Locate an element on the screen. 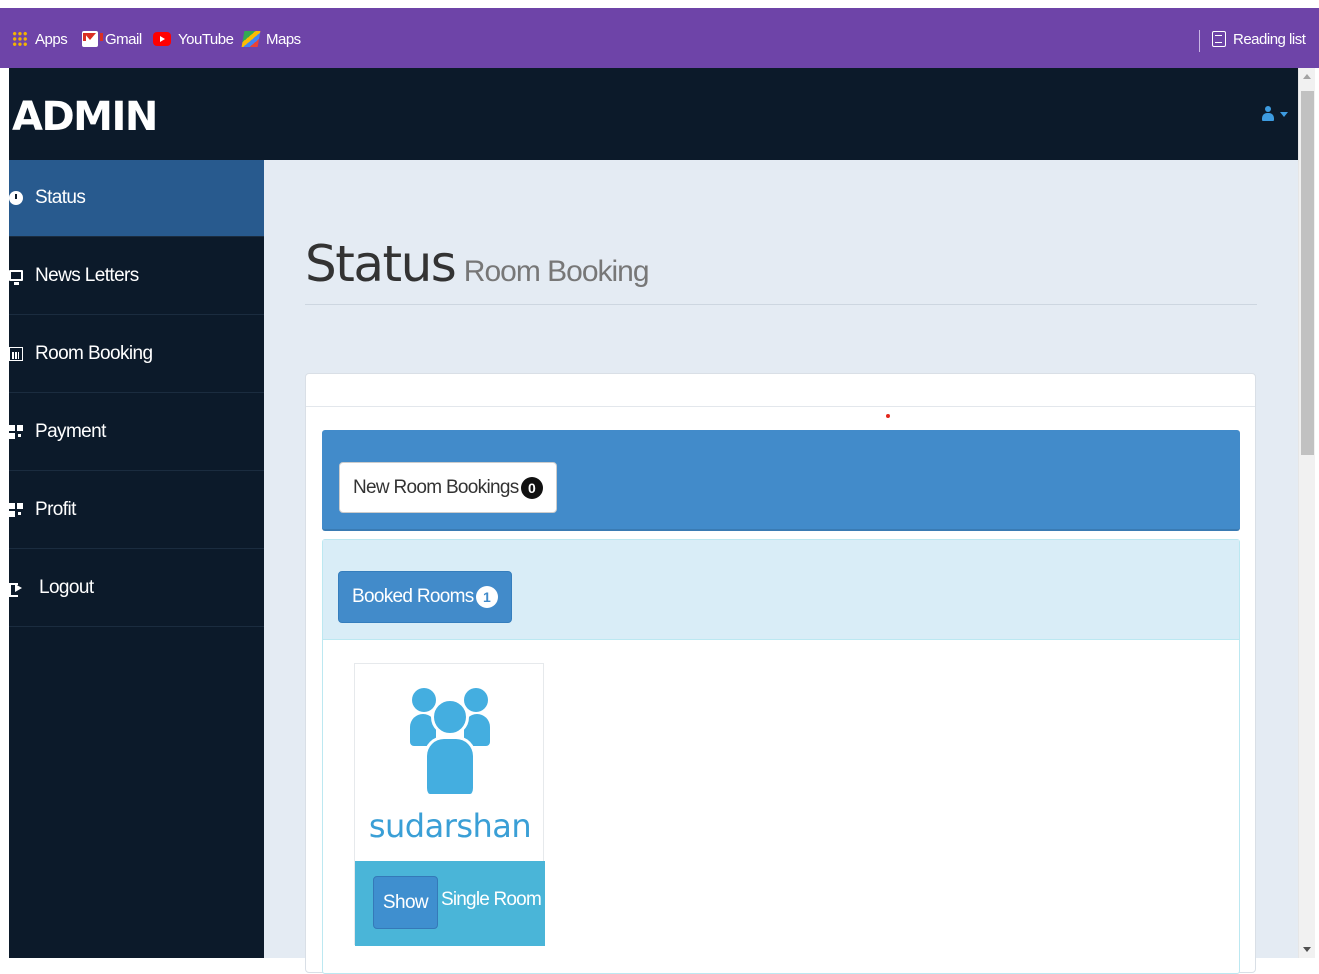 This screenshot has width=1319, height=974. sidebar-item-logout: Logout is located at coordinates (136, 588).